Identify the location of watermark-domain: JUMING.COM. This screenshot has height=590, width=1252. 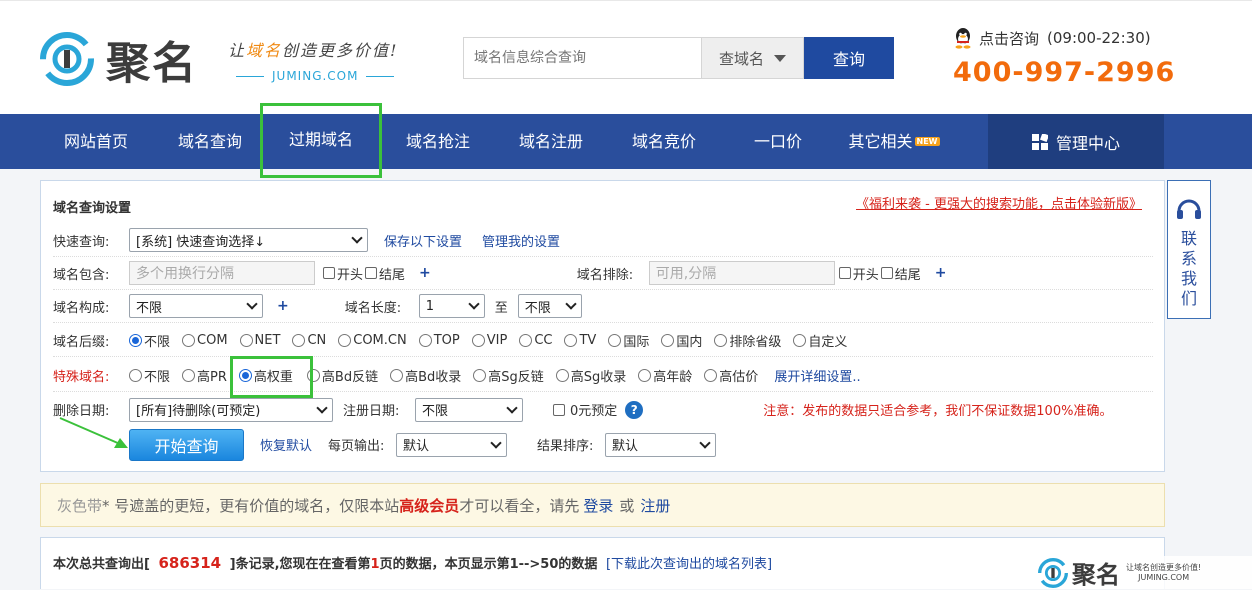
(1164, 577).